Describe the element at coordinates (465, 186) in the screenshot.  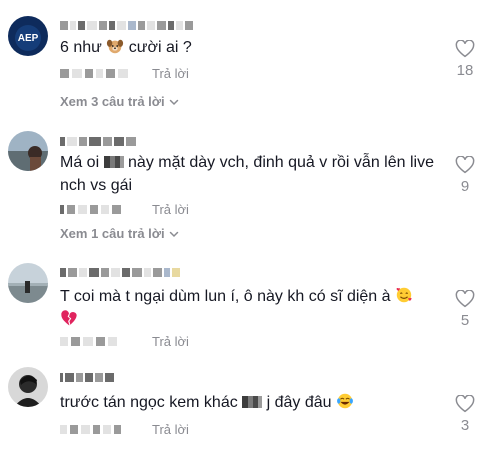
I see `like-count: 9` at that location.